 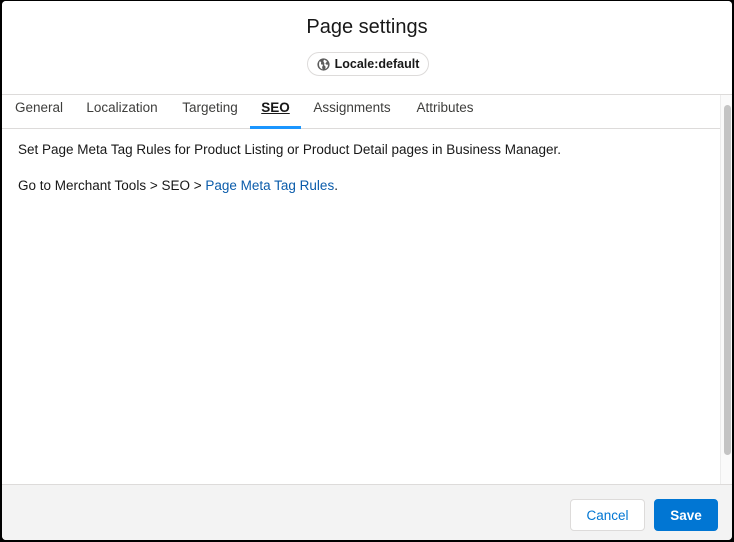 What do you see at coordinates (352, 111) in the screenshot?
I see `tab-assignments: Assignments` at bounding box center [352, 111].